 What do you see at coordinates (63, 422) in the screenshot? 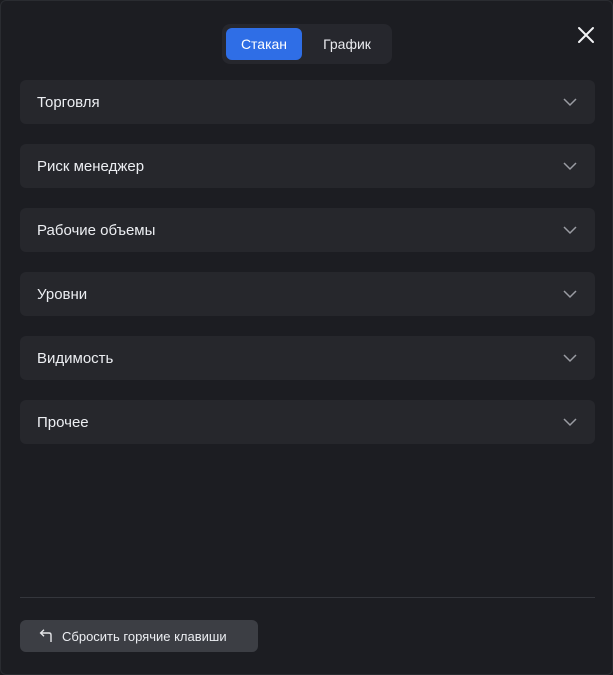
I see `section-label: Прочее` at bounding box center [63, 422].